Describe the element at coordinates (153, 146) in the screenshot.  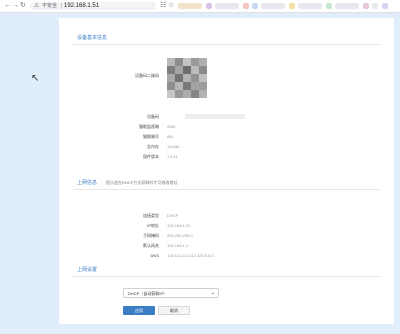
I see `memory-label: 总内存` at that location.